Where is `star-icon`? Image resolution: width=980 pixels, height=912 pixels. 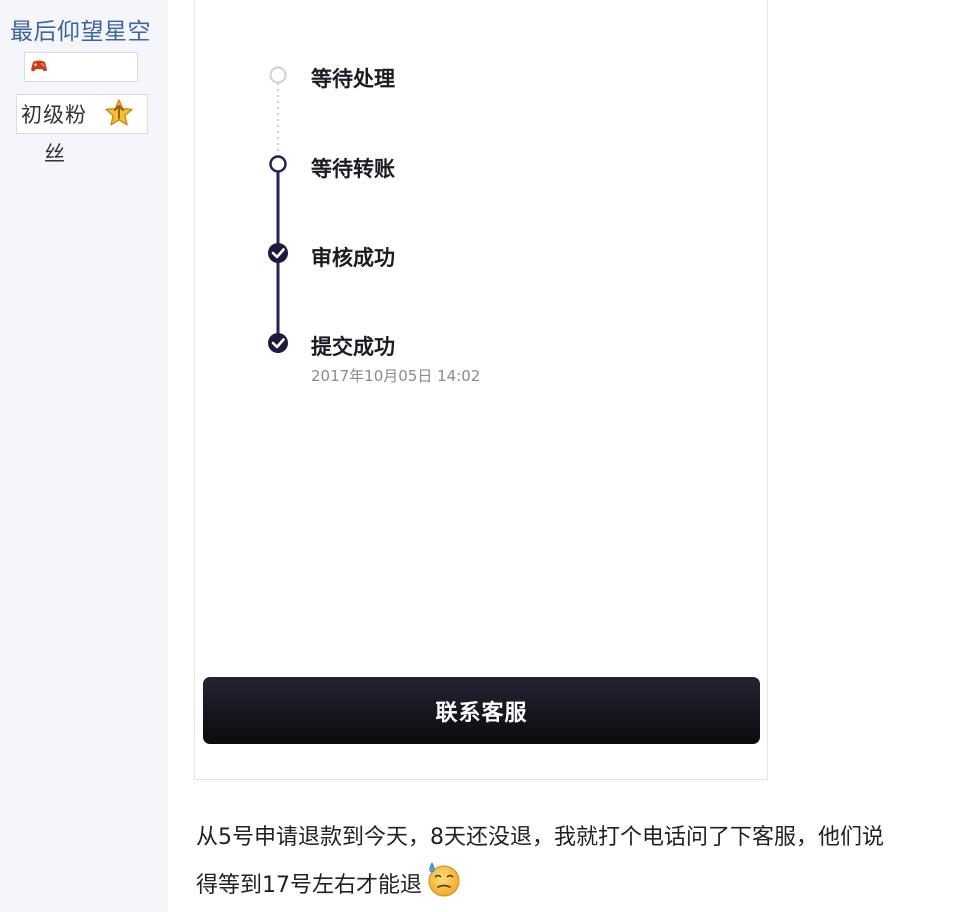 star-icon is located at coordinates (119, 112).